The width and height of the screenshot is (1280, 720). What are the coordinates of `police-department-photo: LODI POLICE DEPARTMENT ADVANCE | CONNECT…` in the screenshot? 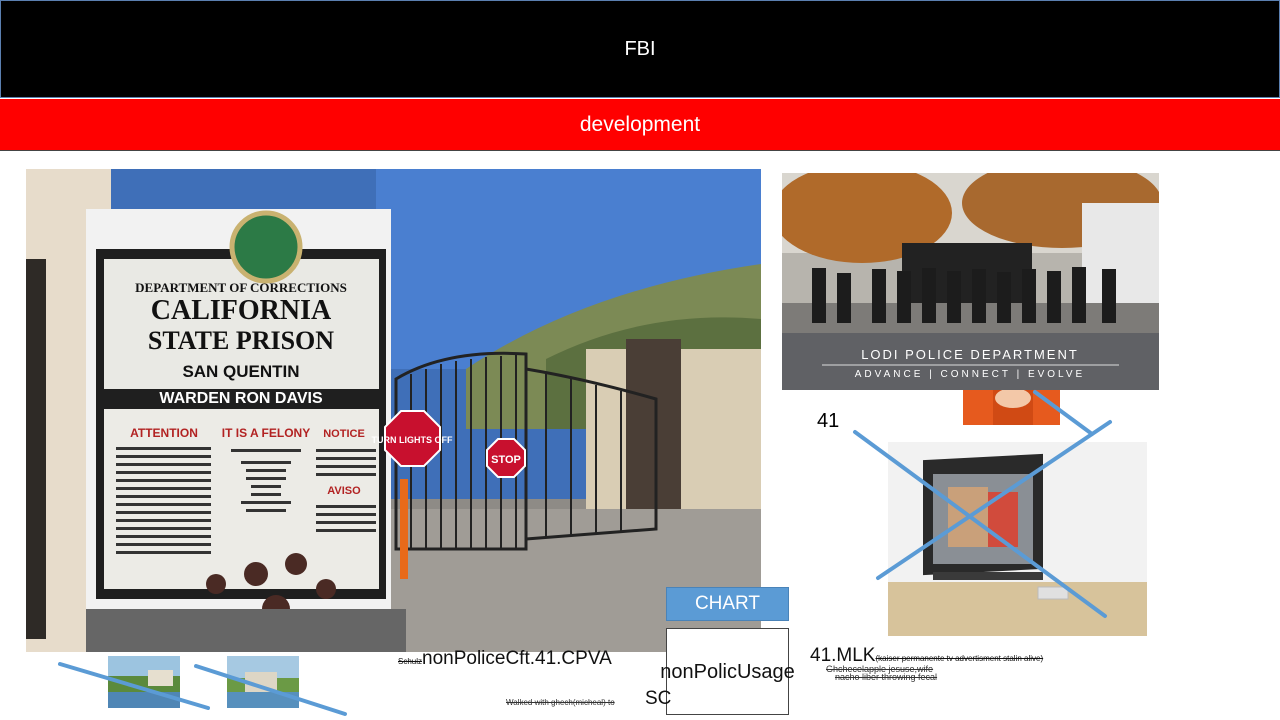 It's located at (970, 281).